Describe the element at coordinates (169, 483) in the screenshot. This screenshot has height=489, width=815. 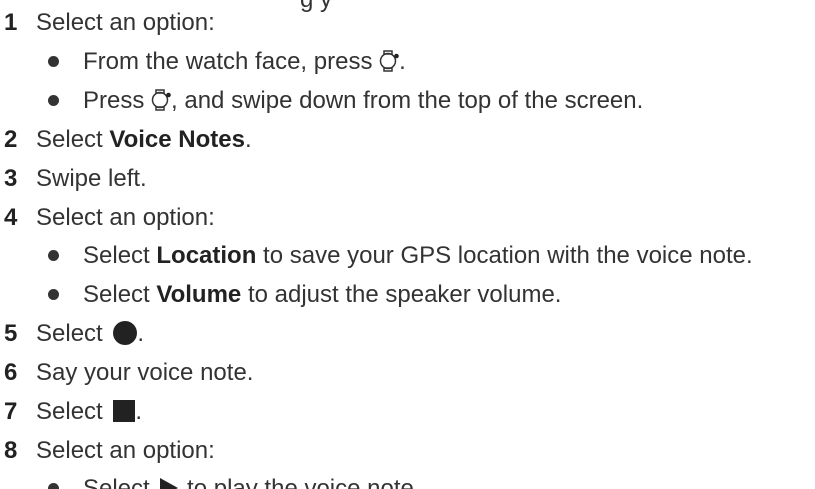
I see `play-icon` at that location.